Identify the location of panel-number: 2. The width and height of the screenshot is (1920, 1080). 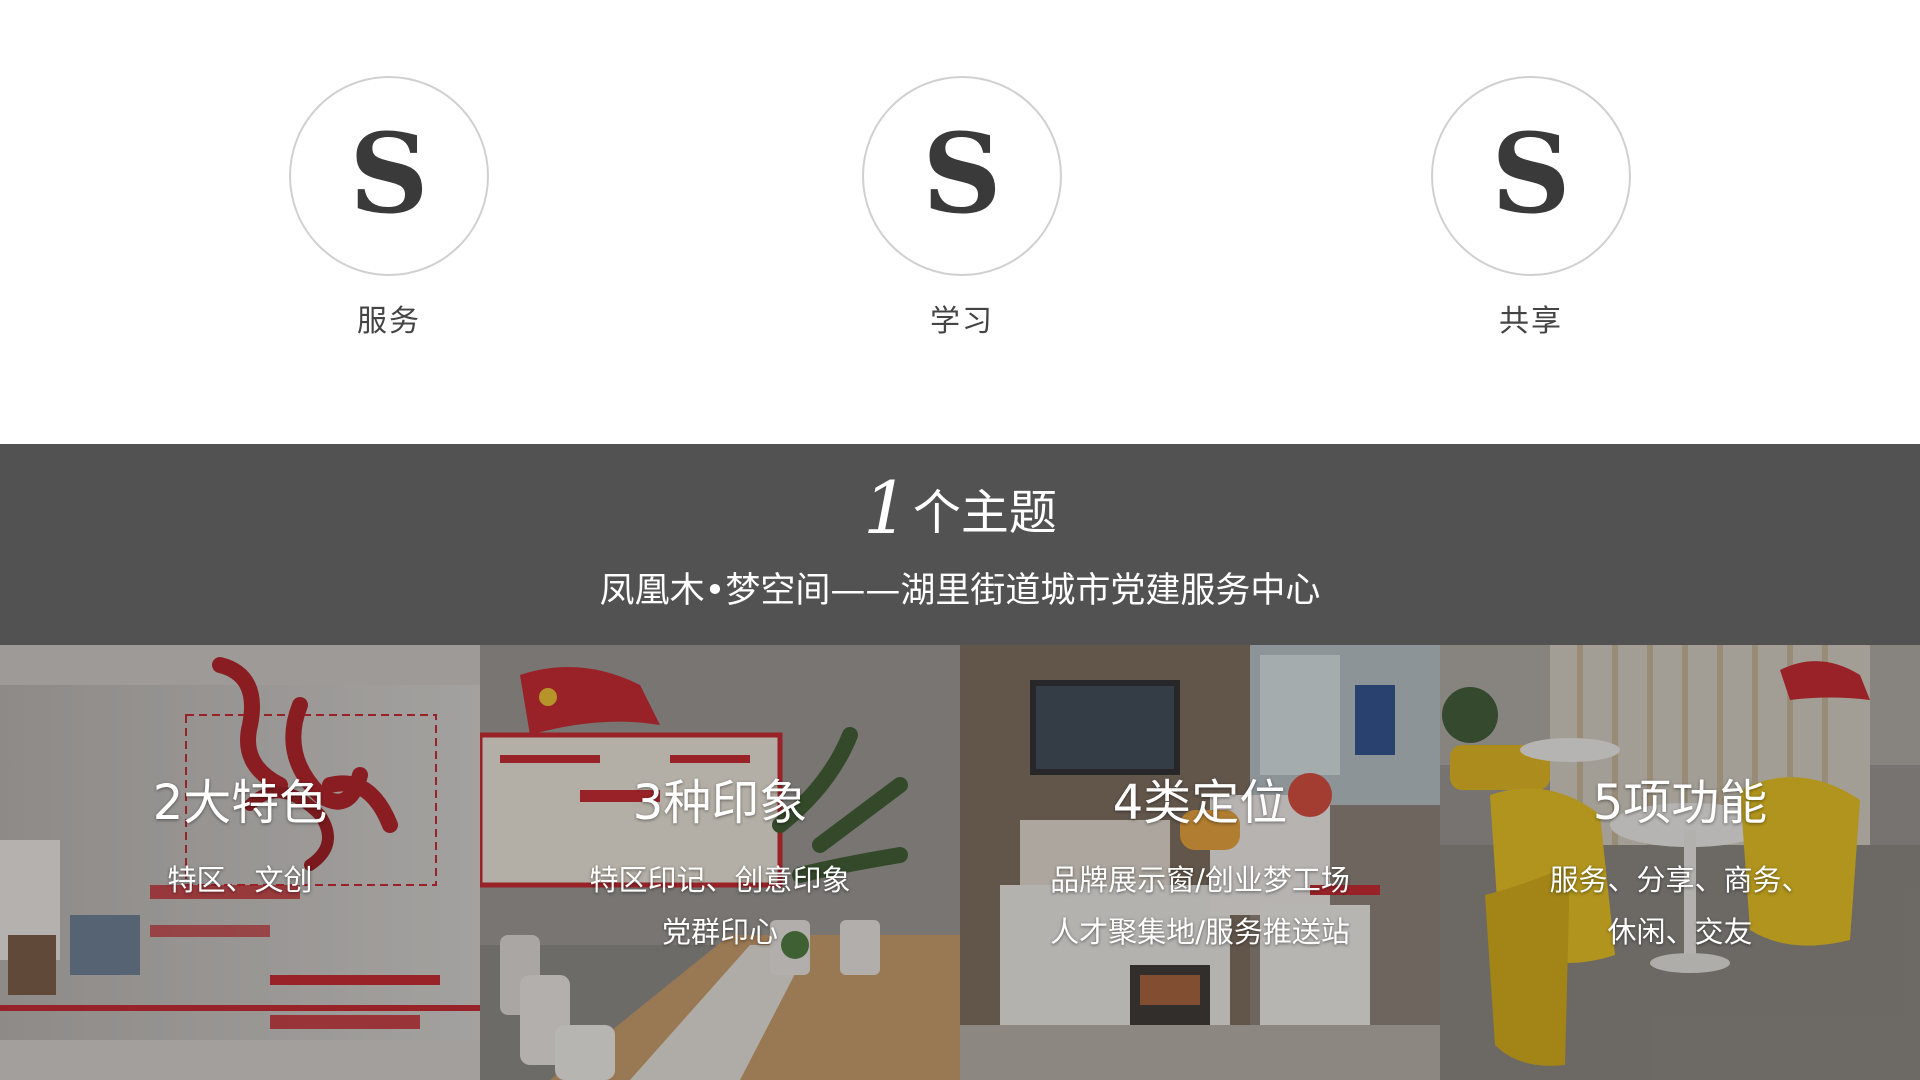
(168, 803).